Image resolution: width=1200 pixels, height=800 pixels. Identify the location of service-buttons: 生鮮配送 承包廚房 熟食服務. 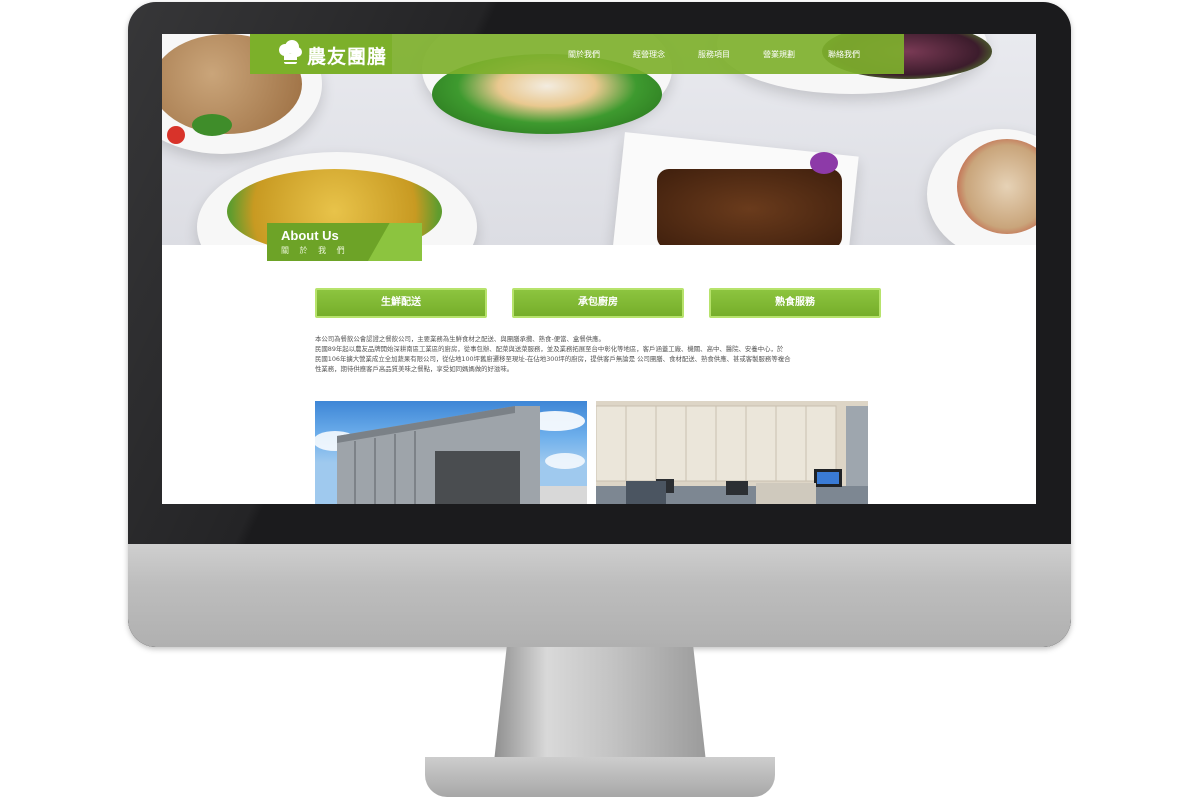
(600, 304).